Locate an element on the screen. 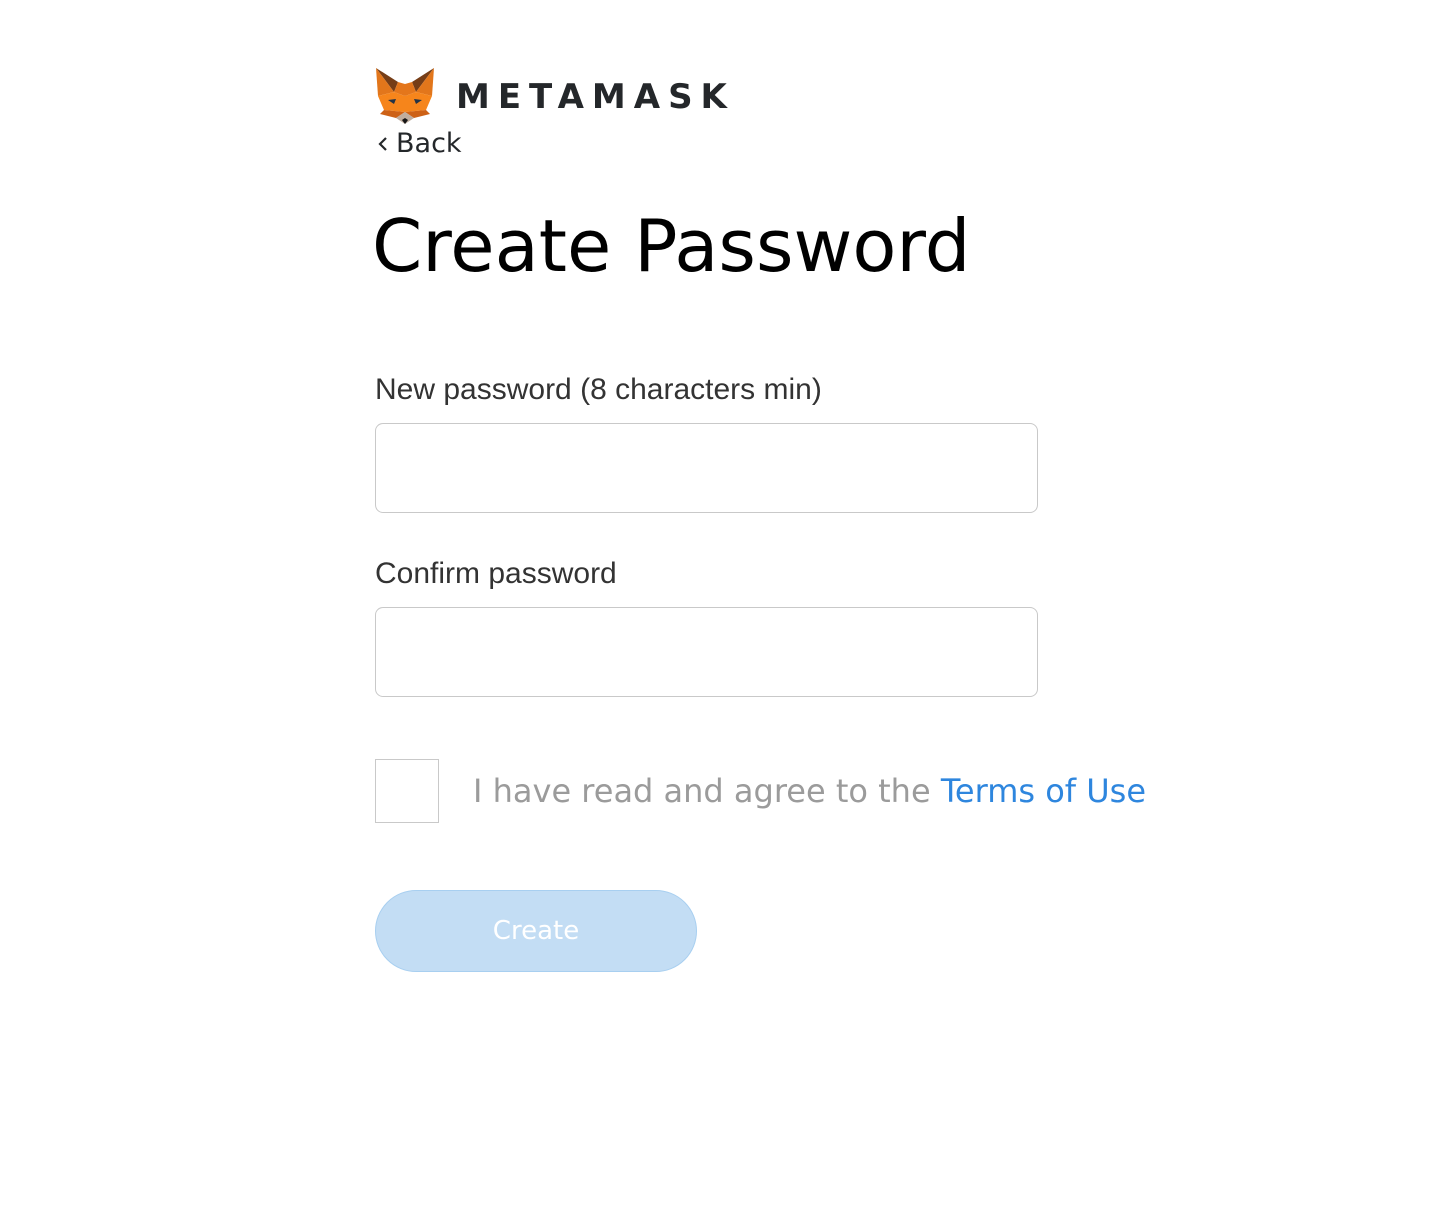 This screenshot has width=1453, height=1229. new-password-label: New password (8 characters min) is located at coordinates (598, 389).